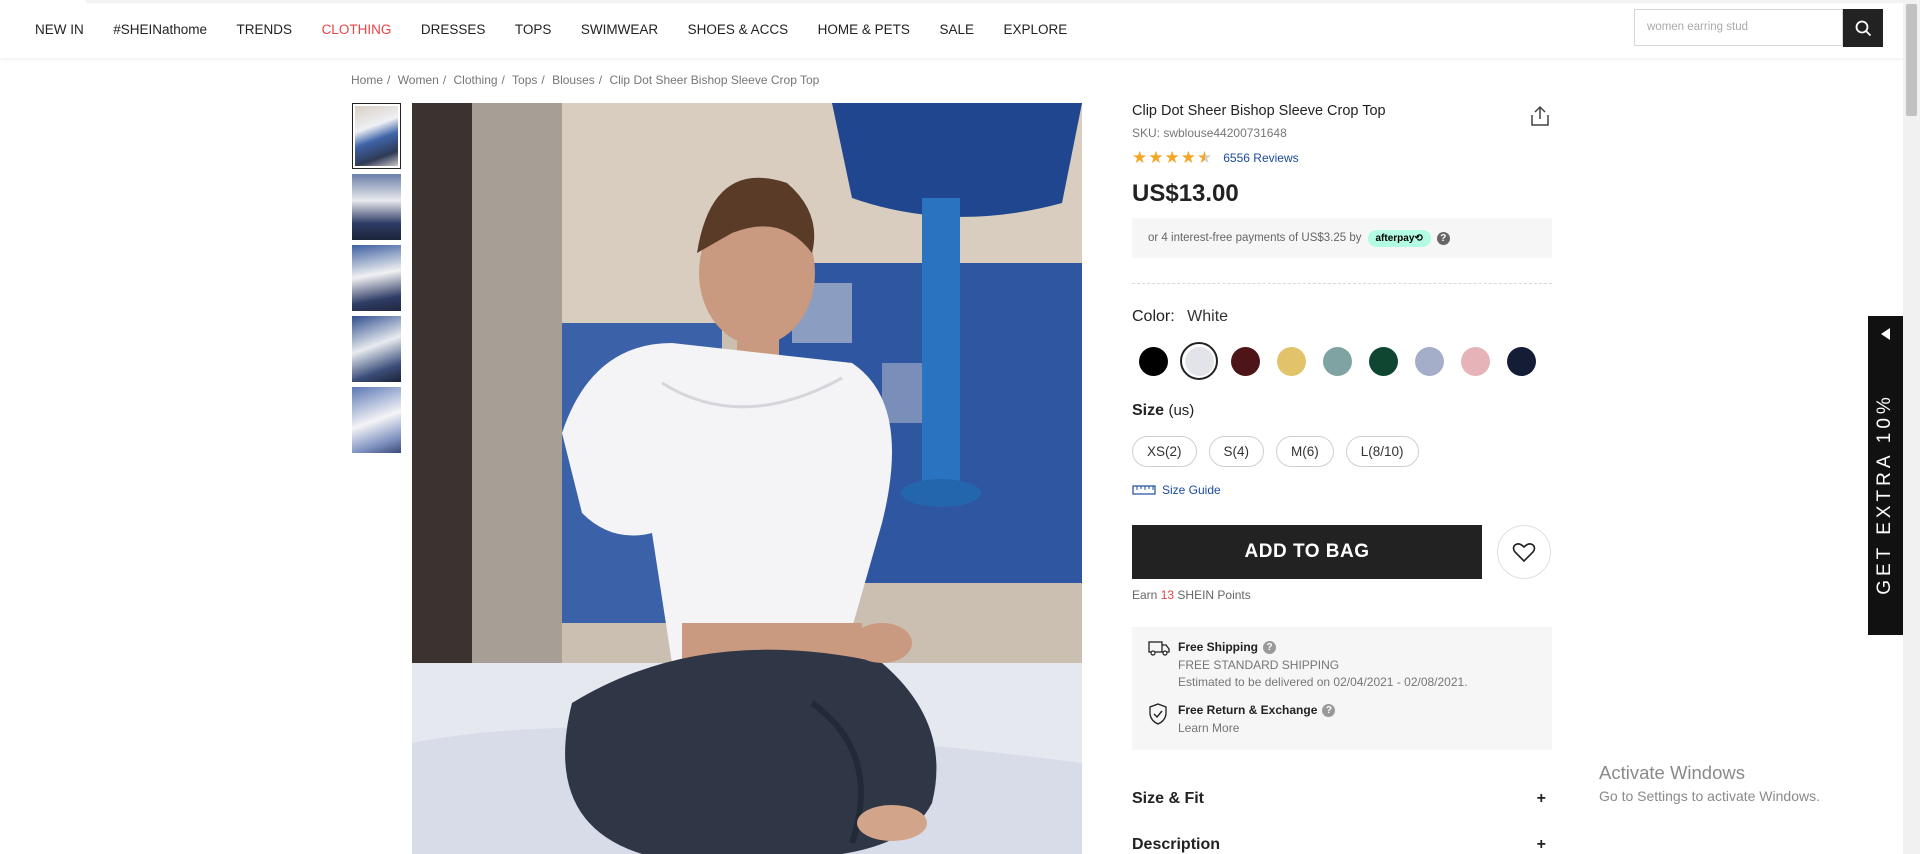 The height and width of the screenshot is (854, 1920). Describe the element at coordinates (1205, 157) in the screenshot. I see `half-star-icon: ★` at that location.